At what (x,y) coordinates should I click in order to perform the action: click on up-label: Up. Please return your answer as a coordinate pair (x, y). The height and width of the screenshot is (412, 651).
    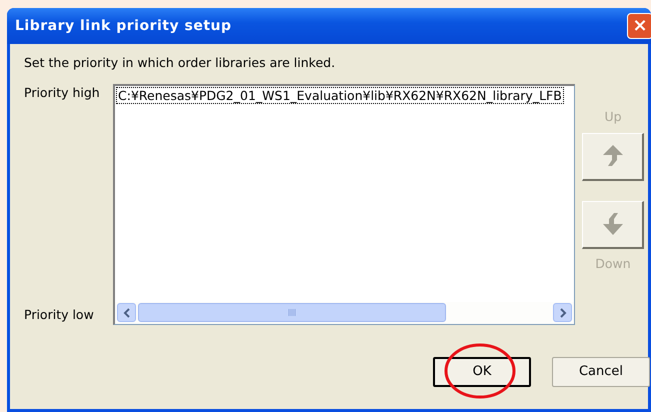
    Looking at the image, I should click on (613, 117).